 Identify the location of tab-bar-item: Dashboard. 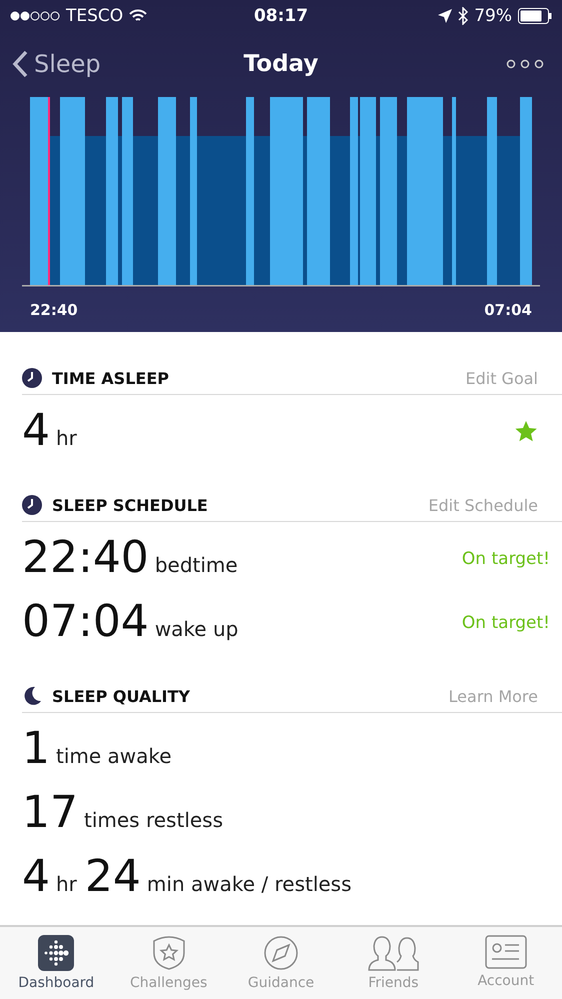
(56, 963).